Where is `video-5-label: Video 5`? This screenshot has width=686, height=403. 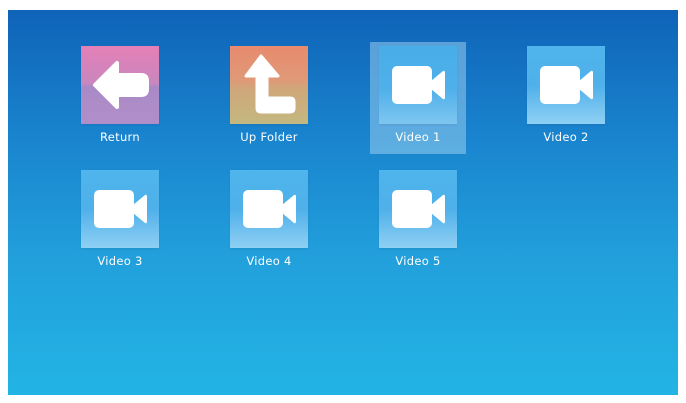
video-5-label: Video 5 is located at coordinates (418, 261).